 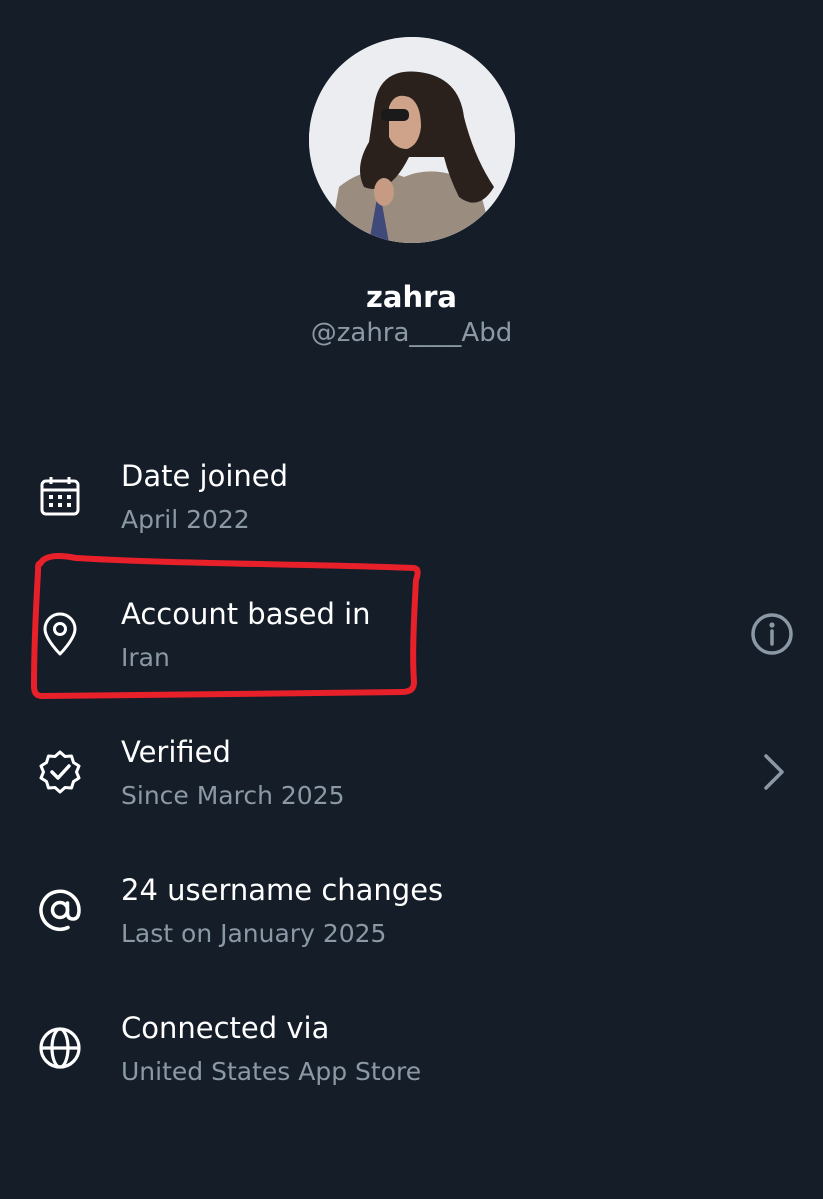 I want to click on verified-badge-icon, so click(x=60, y=772).